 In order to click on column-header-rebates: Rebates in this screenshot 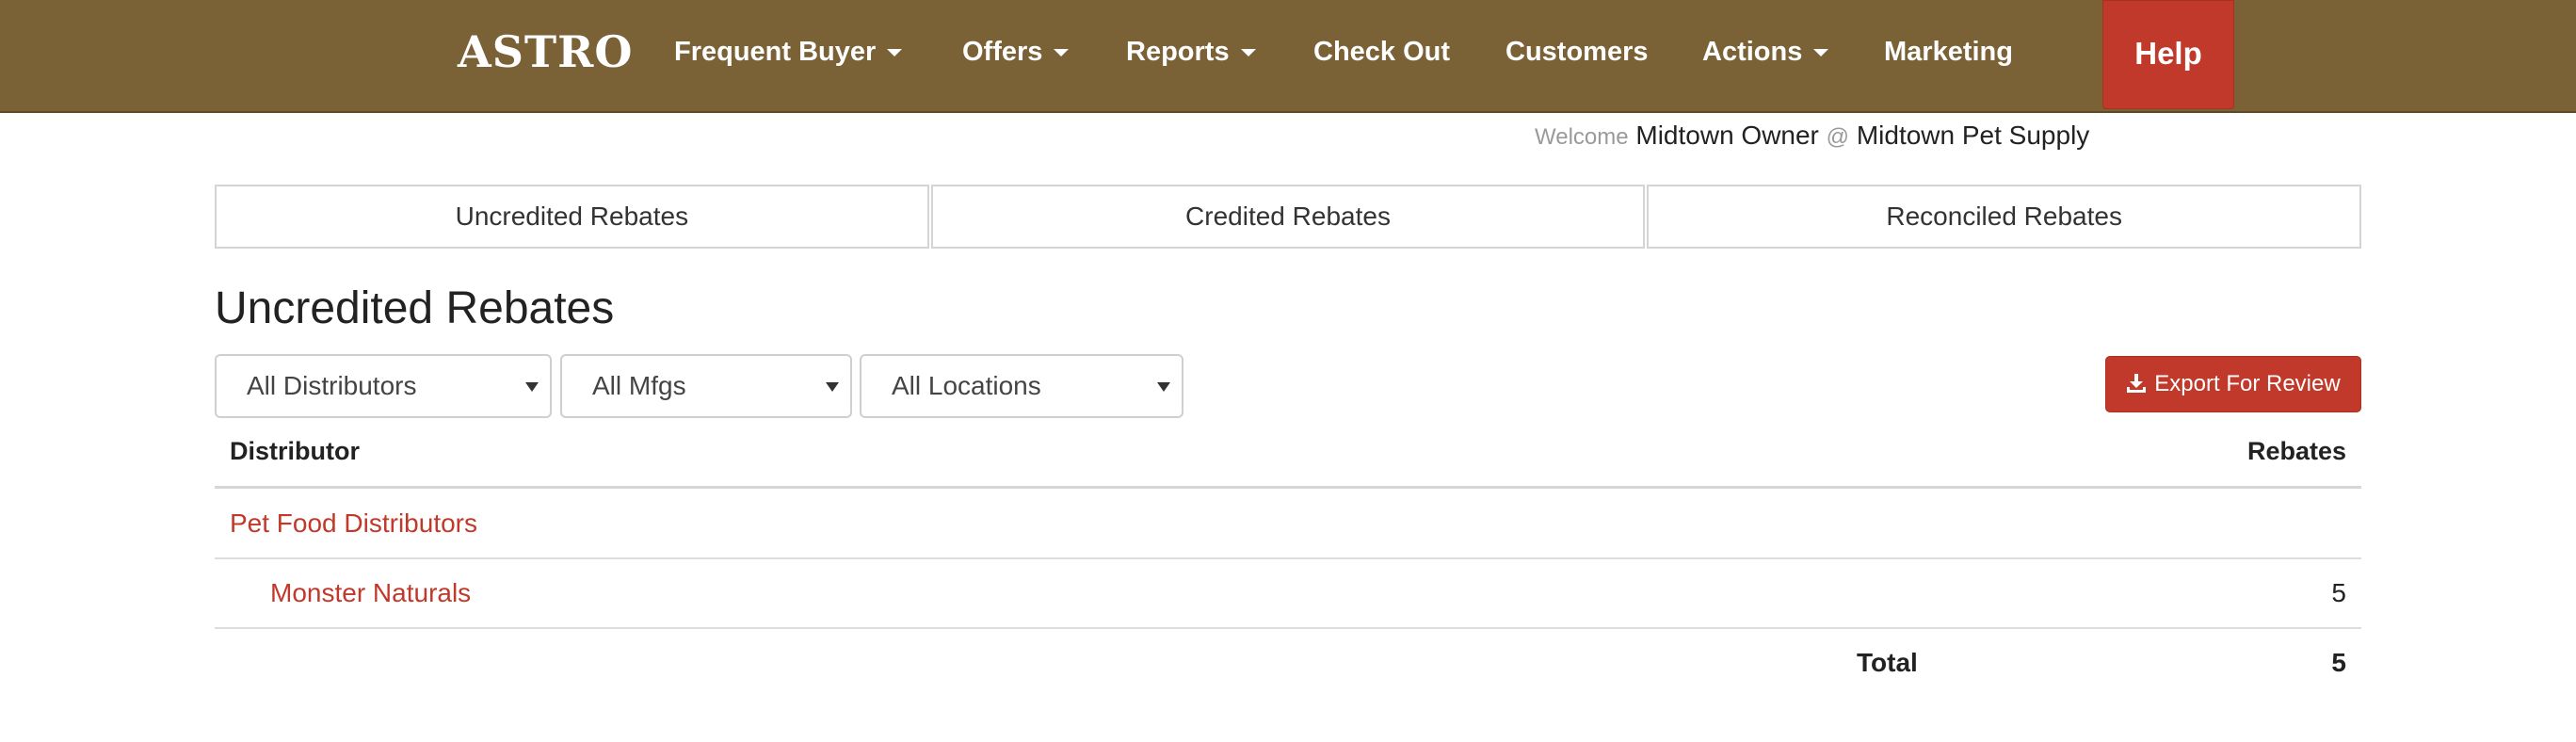, I will do `click(2296, 451)`.